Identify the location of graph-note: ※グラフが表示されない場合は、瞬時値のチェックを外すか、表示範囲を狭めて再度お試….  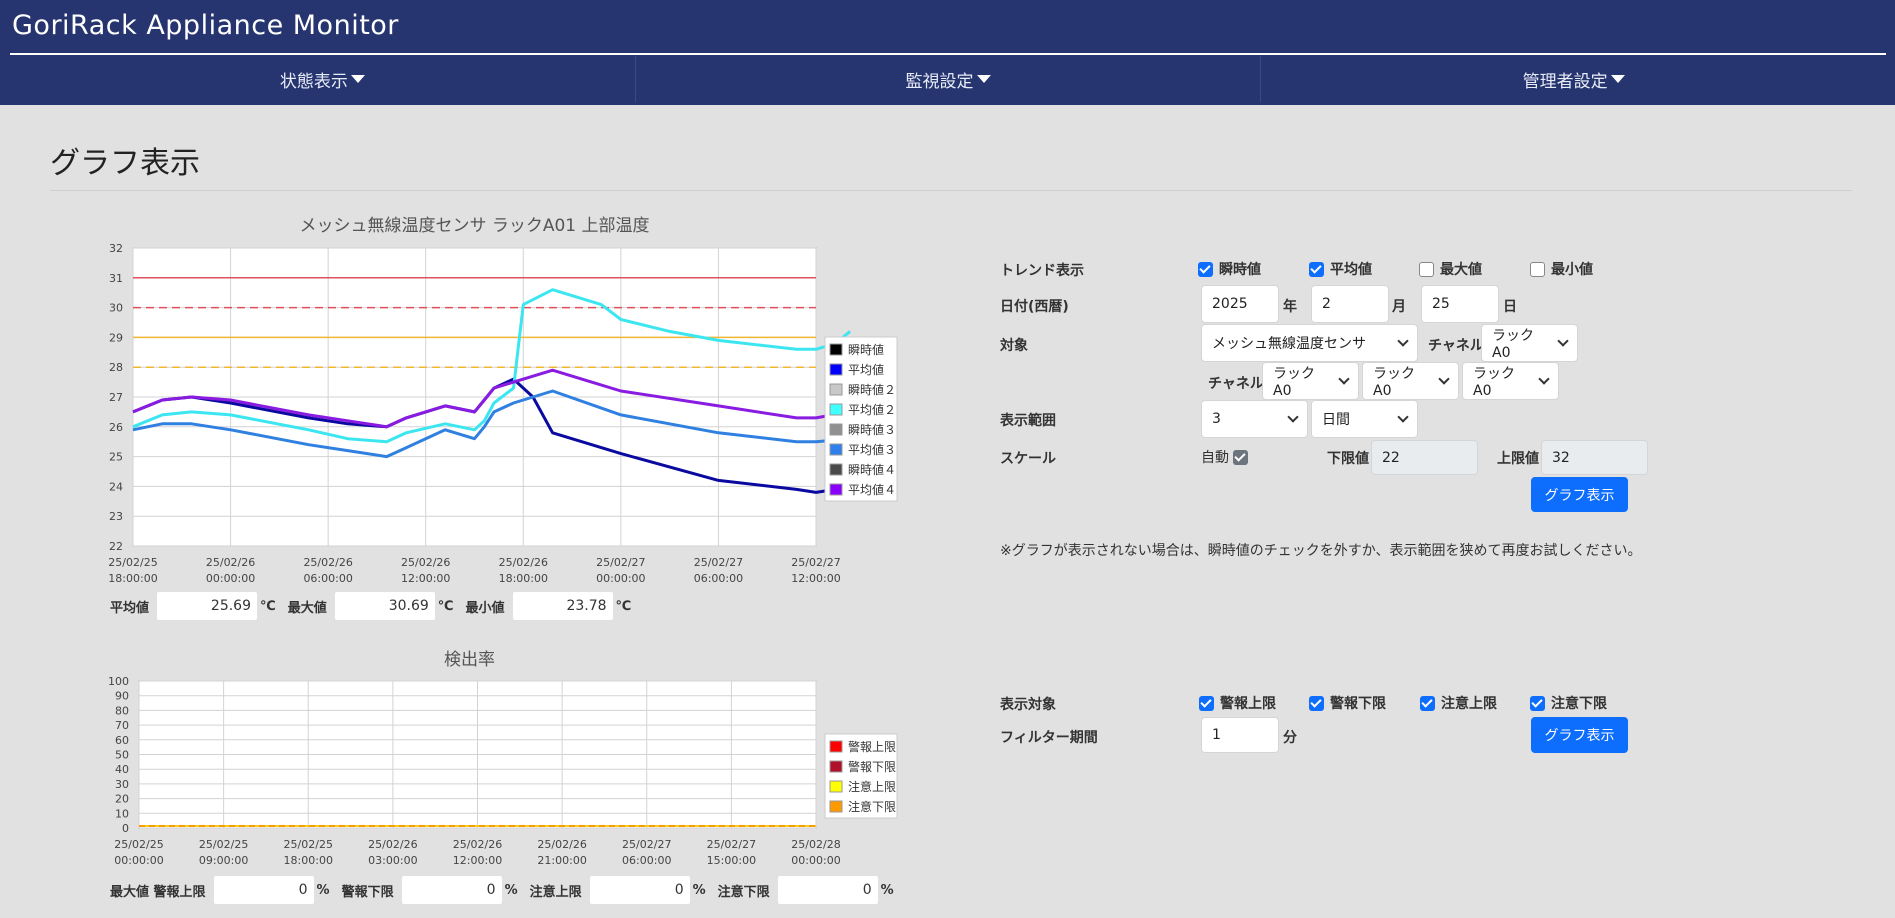
(1321, 551).